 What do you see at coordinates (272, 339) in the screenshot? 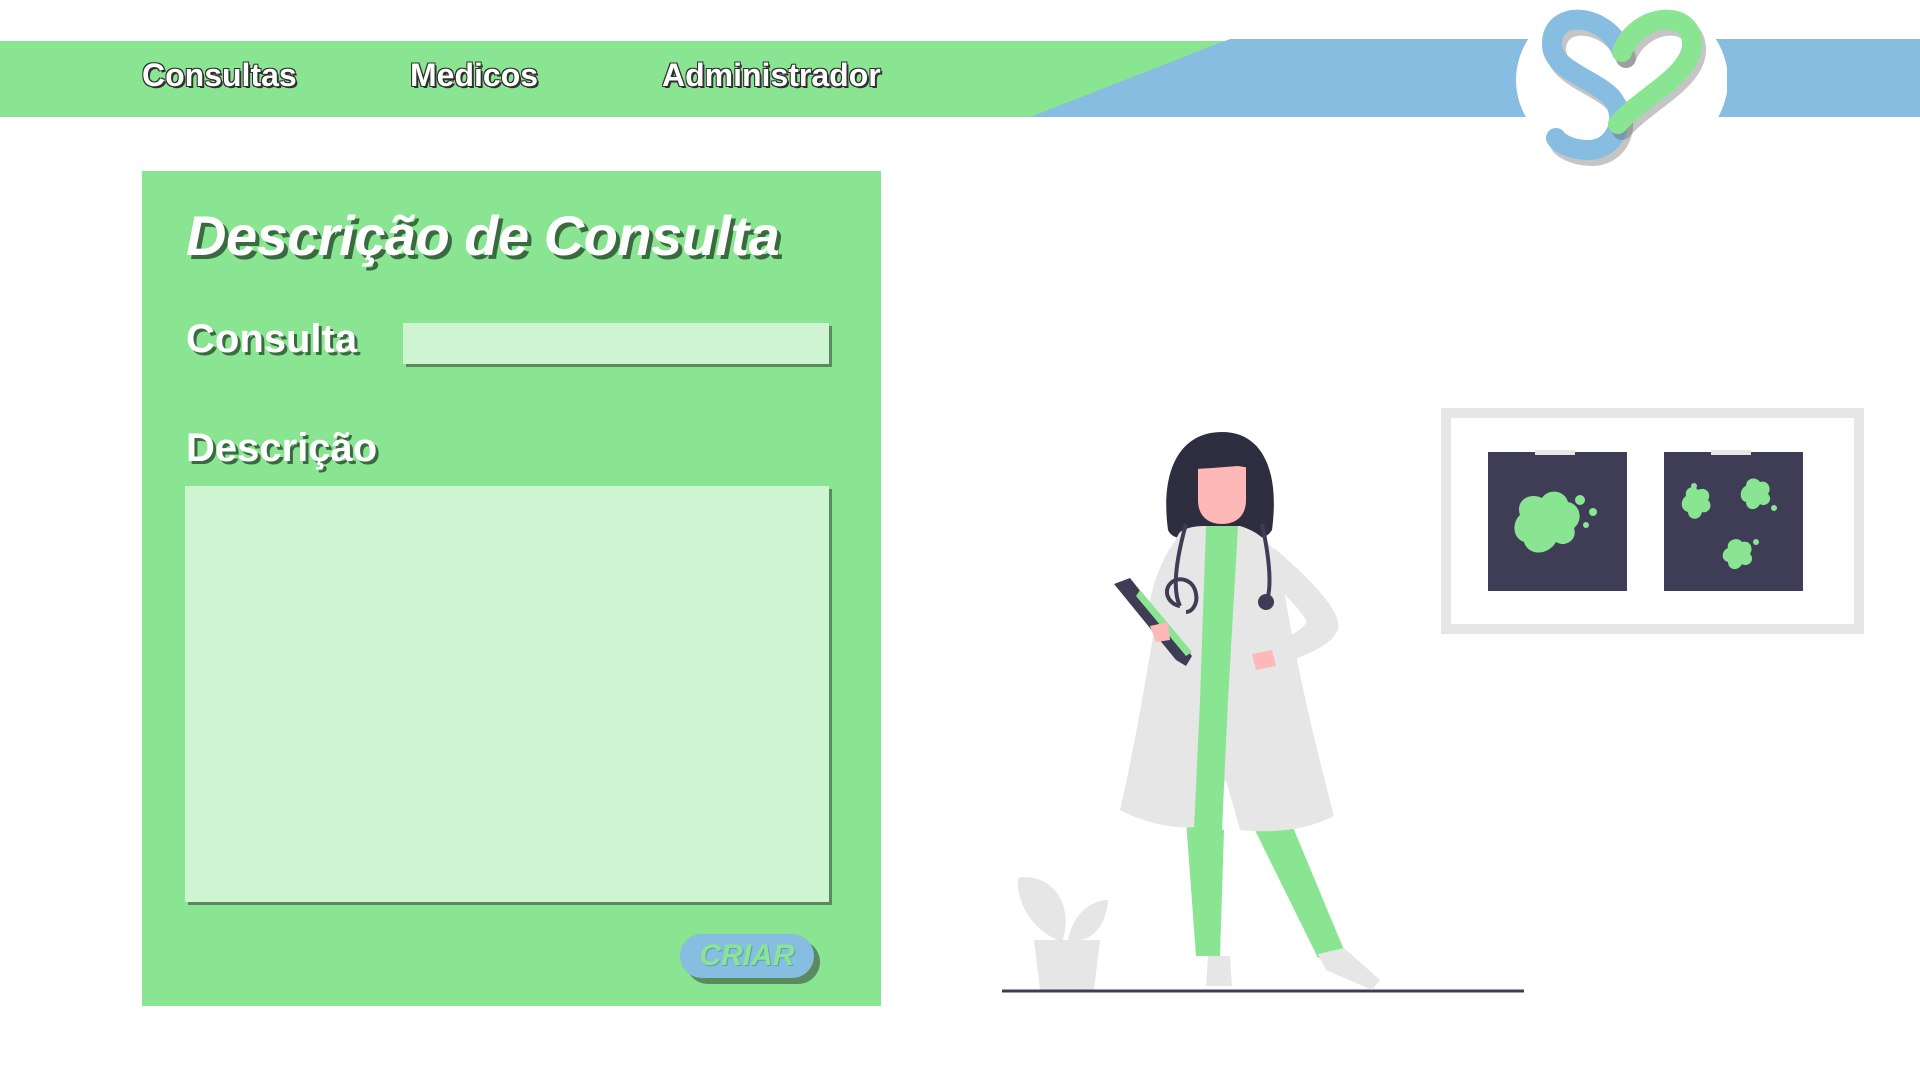
I see `consulta-label: Consulta` at bounding box center [272, 339].